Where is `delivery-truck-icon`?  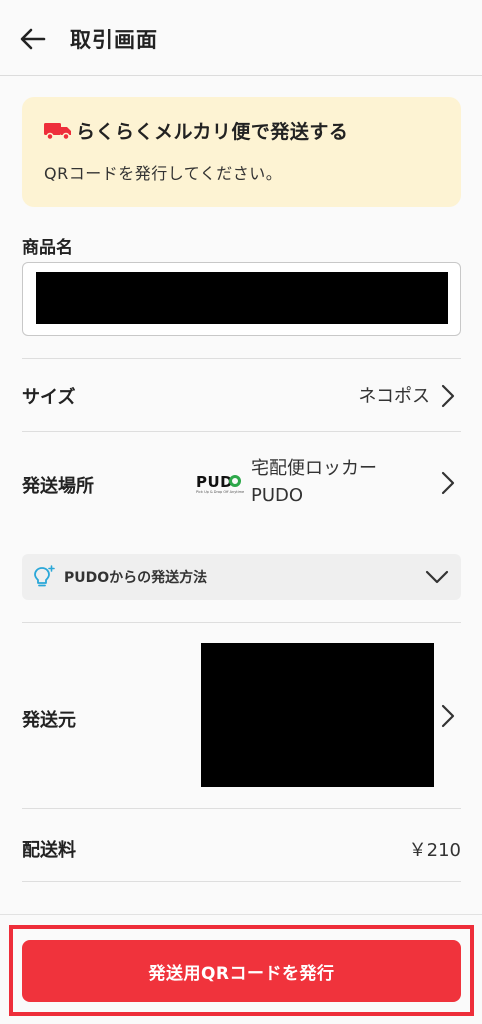 delivery-truck-icon is located at coordinates (57, 131).